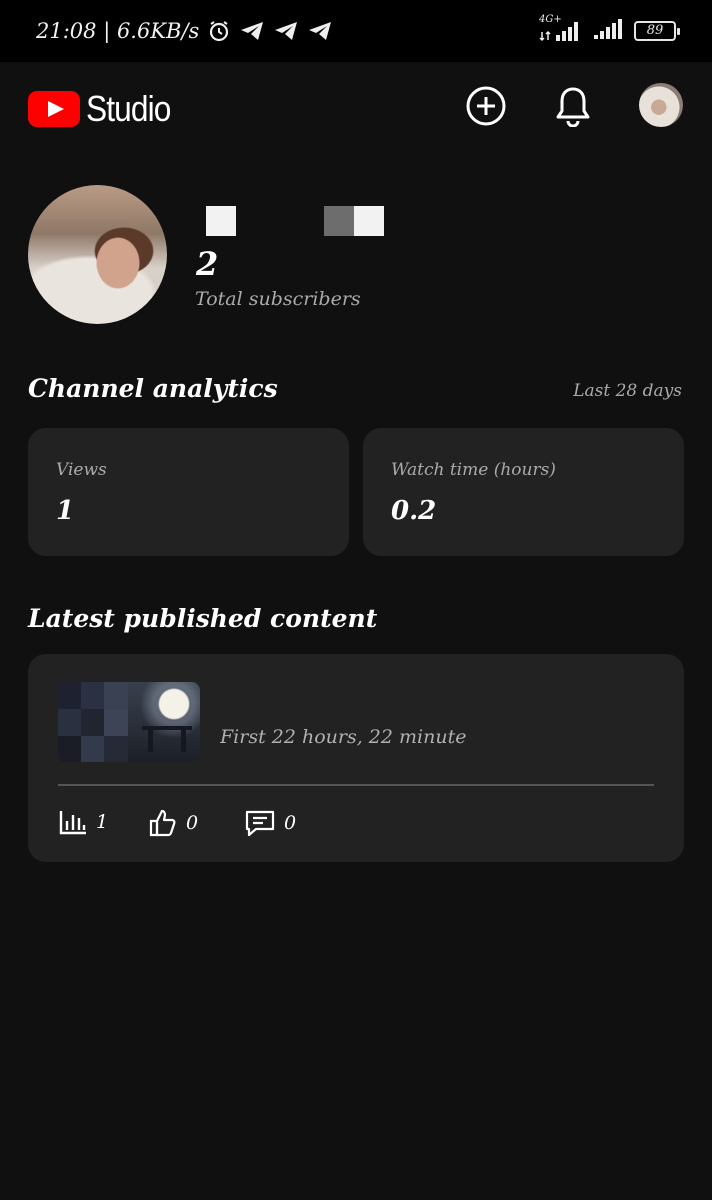 Image resolution: width=712 pixels, height=1200 pixels. Describe the element at coordinates (657, 31) in the screenshot. I see `battery-icon: 89` at that location.